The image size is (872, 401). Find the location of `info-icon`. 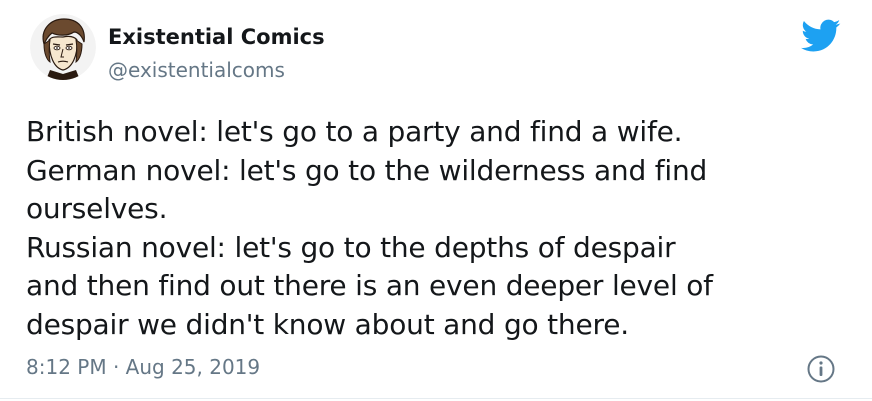

info-icon is located at coordinates (821, 369).